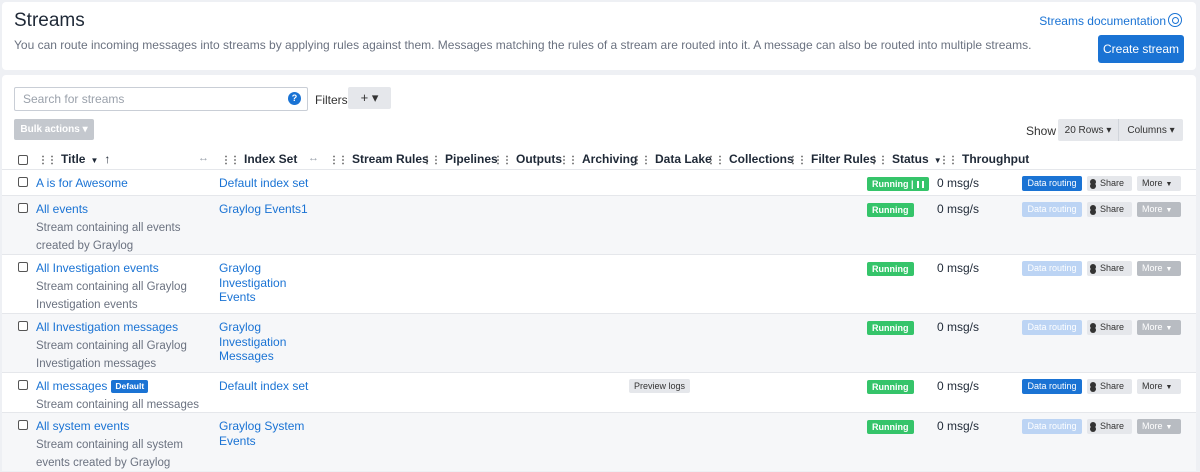 Image resolution: width=1200 pixels, height=472 pixels. I want to click on column-header-stream-rules: ⋮⋮ Stream Rules, so click(379, 159).